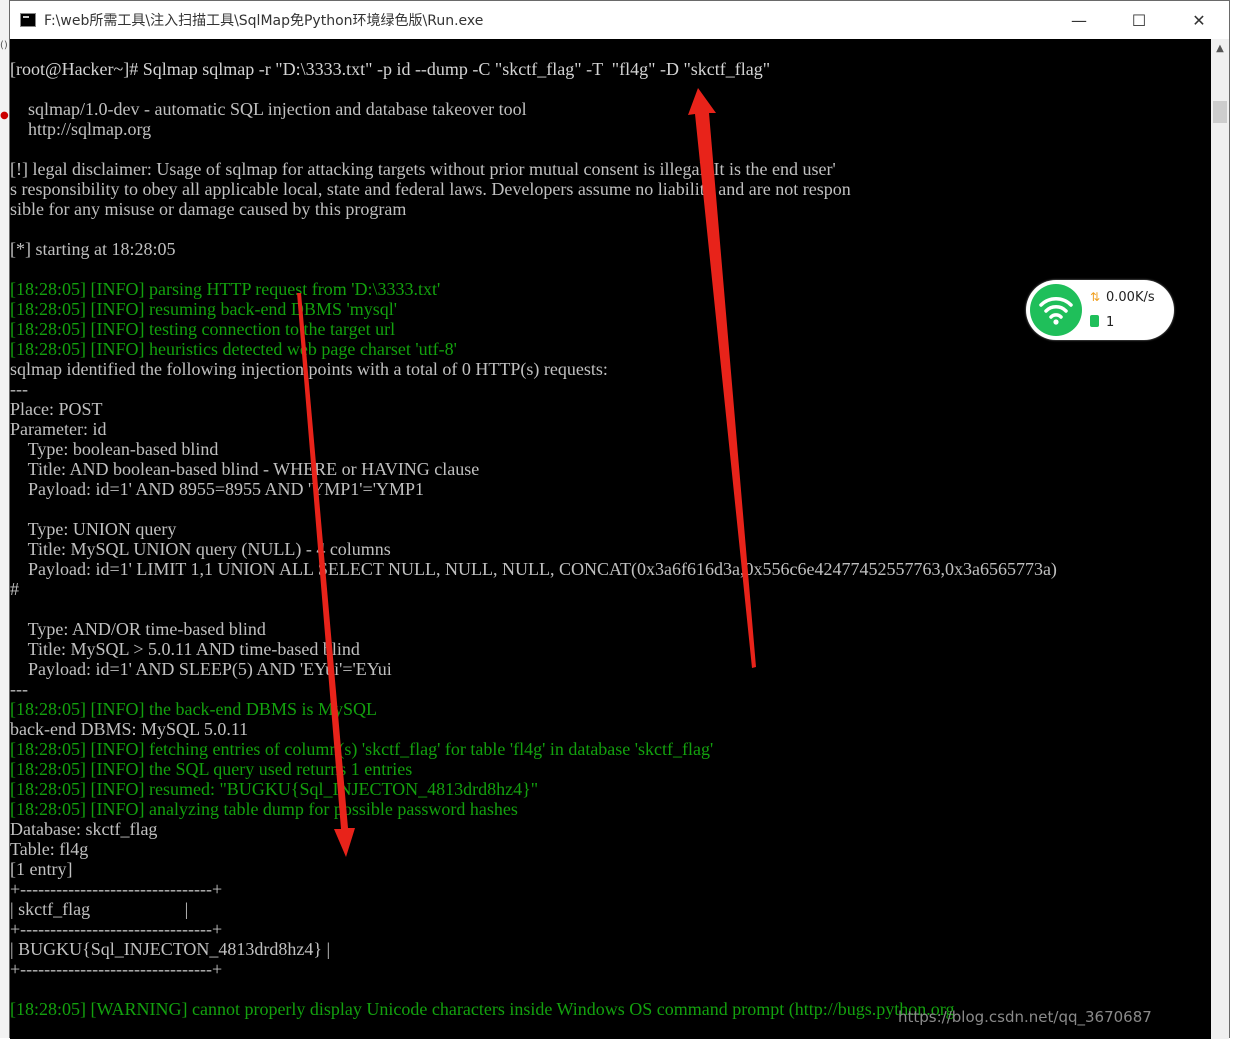  Describe the element at coordinates (722, 378) in the screenshot. I see `annotation-arrow-up` at that location.